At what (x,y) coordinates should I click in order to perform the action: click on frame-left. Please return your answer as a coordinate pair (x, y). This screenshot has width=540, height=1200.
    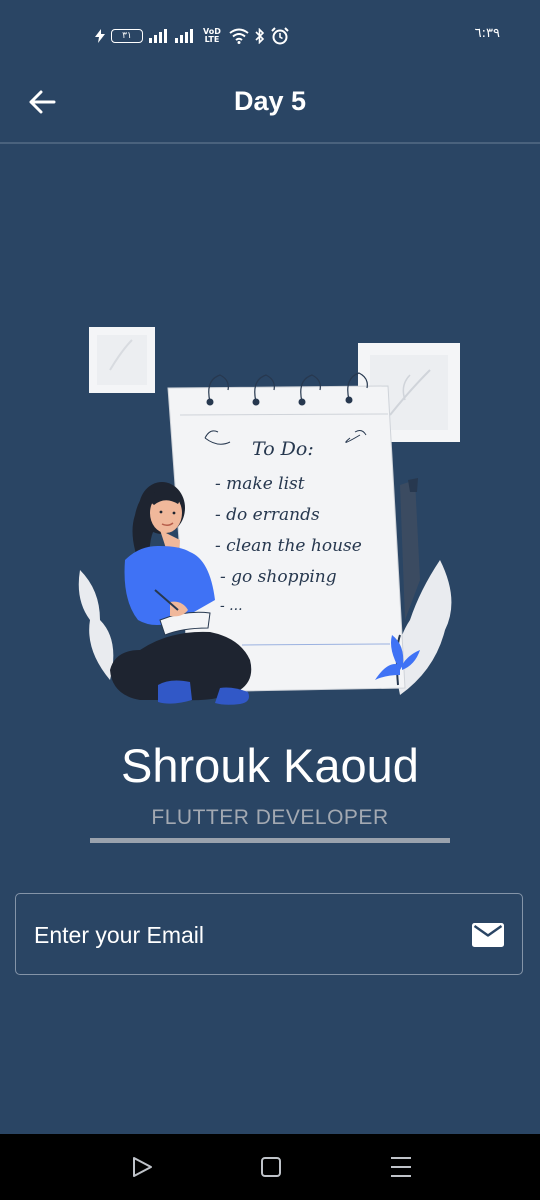
    Looking at the image, I should click on (122, 360).